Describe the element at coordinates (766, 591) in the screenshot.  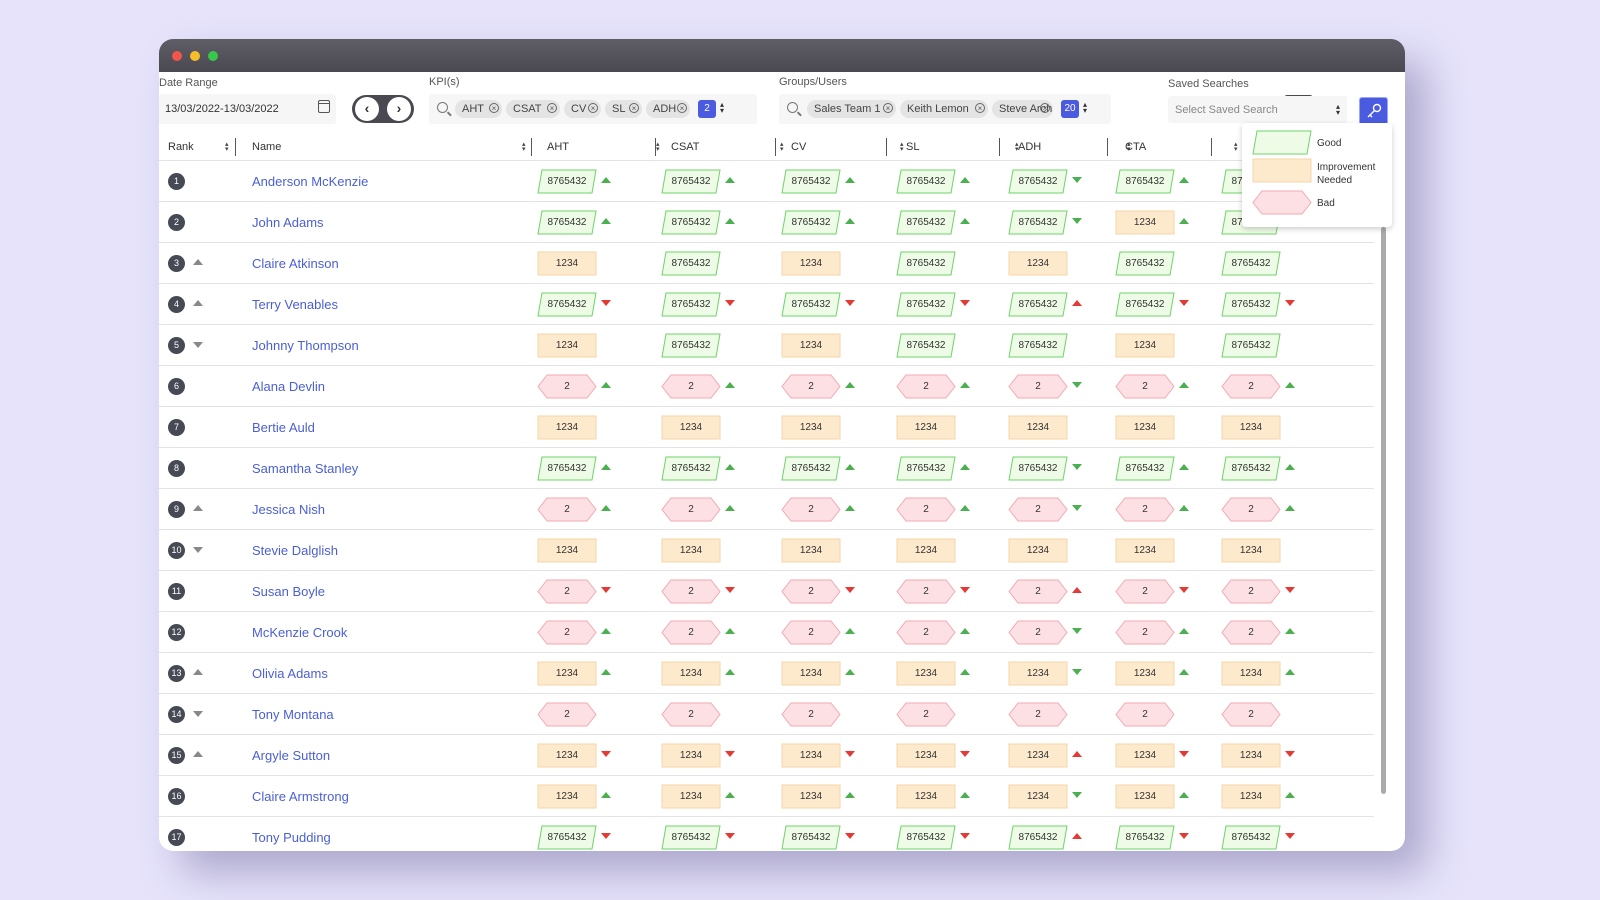
I see `table-row: 11 Susan Boyle 2 2 2 2 2 2 2` at that location.